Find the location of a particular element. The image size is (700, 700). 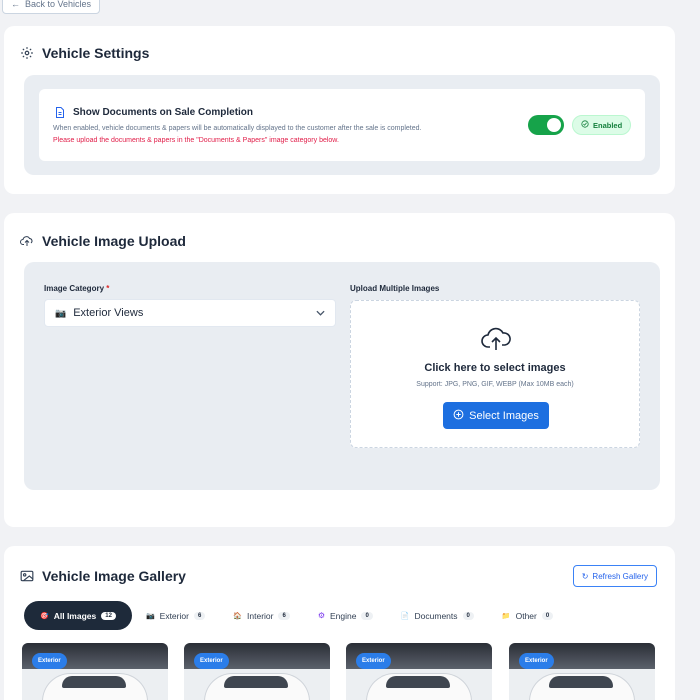

upload-multiple-label: Upload Multiple Images is located at coordinates (395, 288).